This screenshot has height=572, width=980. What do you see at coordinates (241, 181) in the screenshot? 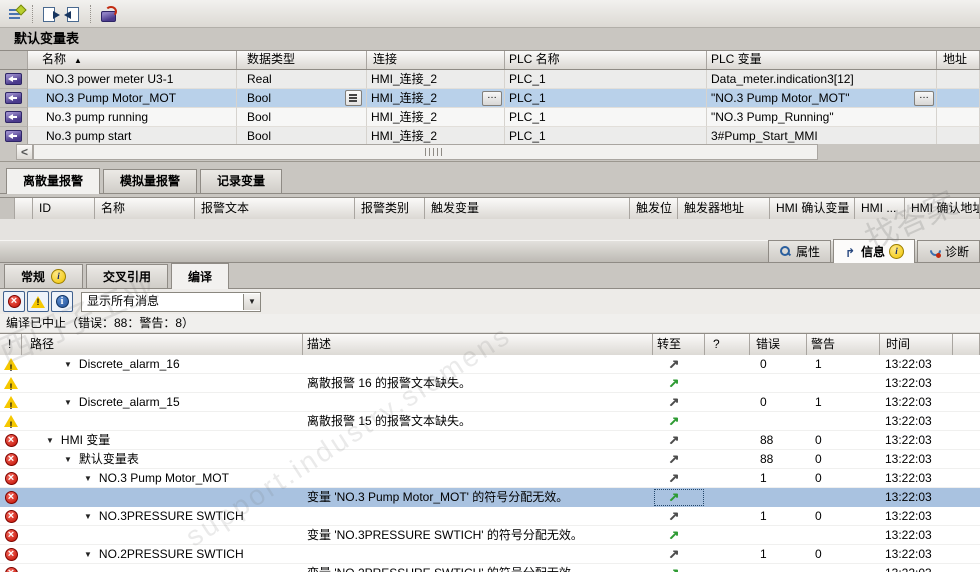
I see `tab-logging-tags: 记录变量` at bounding box center [241, 181].